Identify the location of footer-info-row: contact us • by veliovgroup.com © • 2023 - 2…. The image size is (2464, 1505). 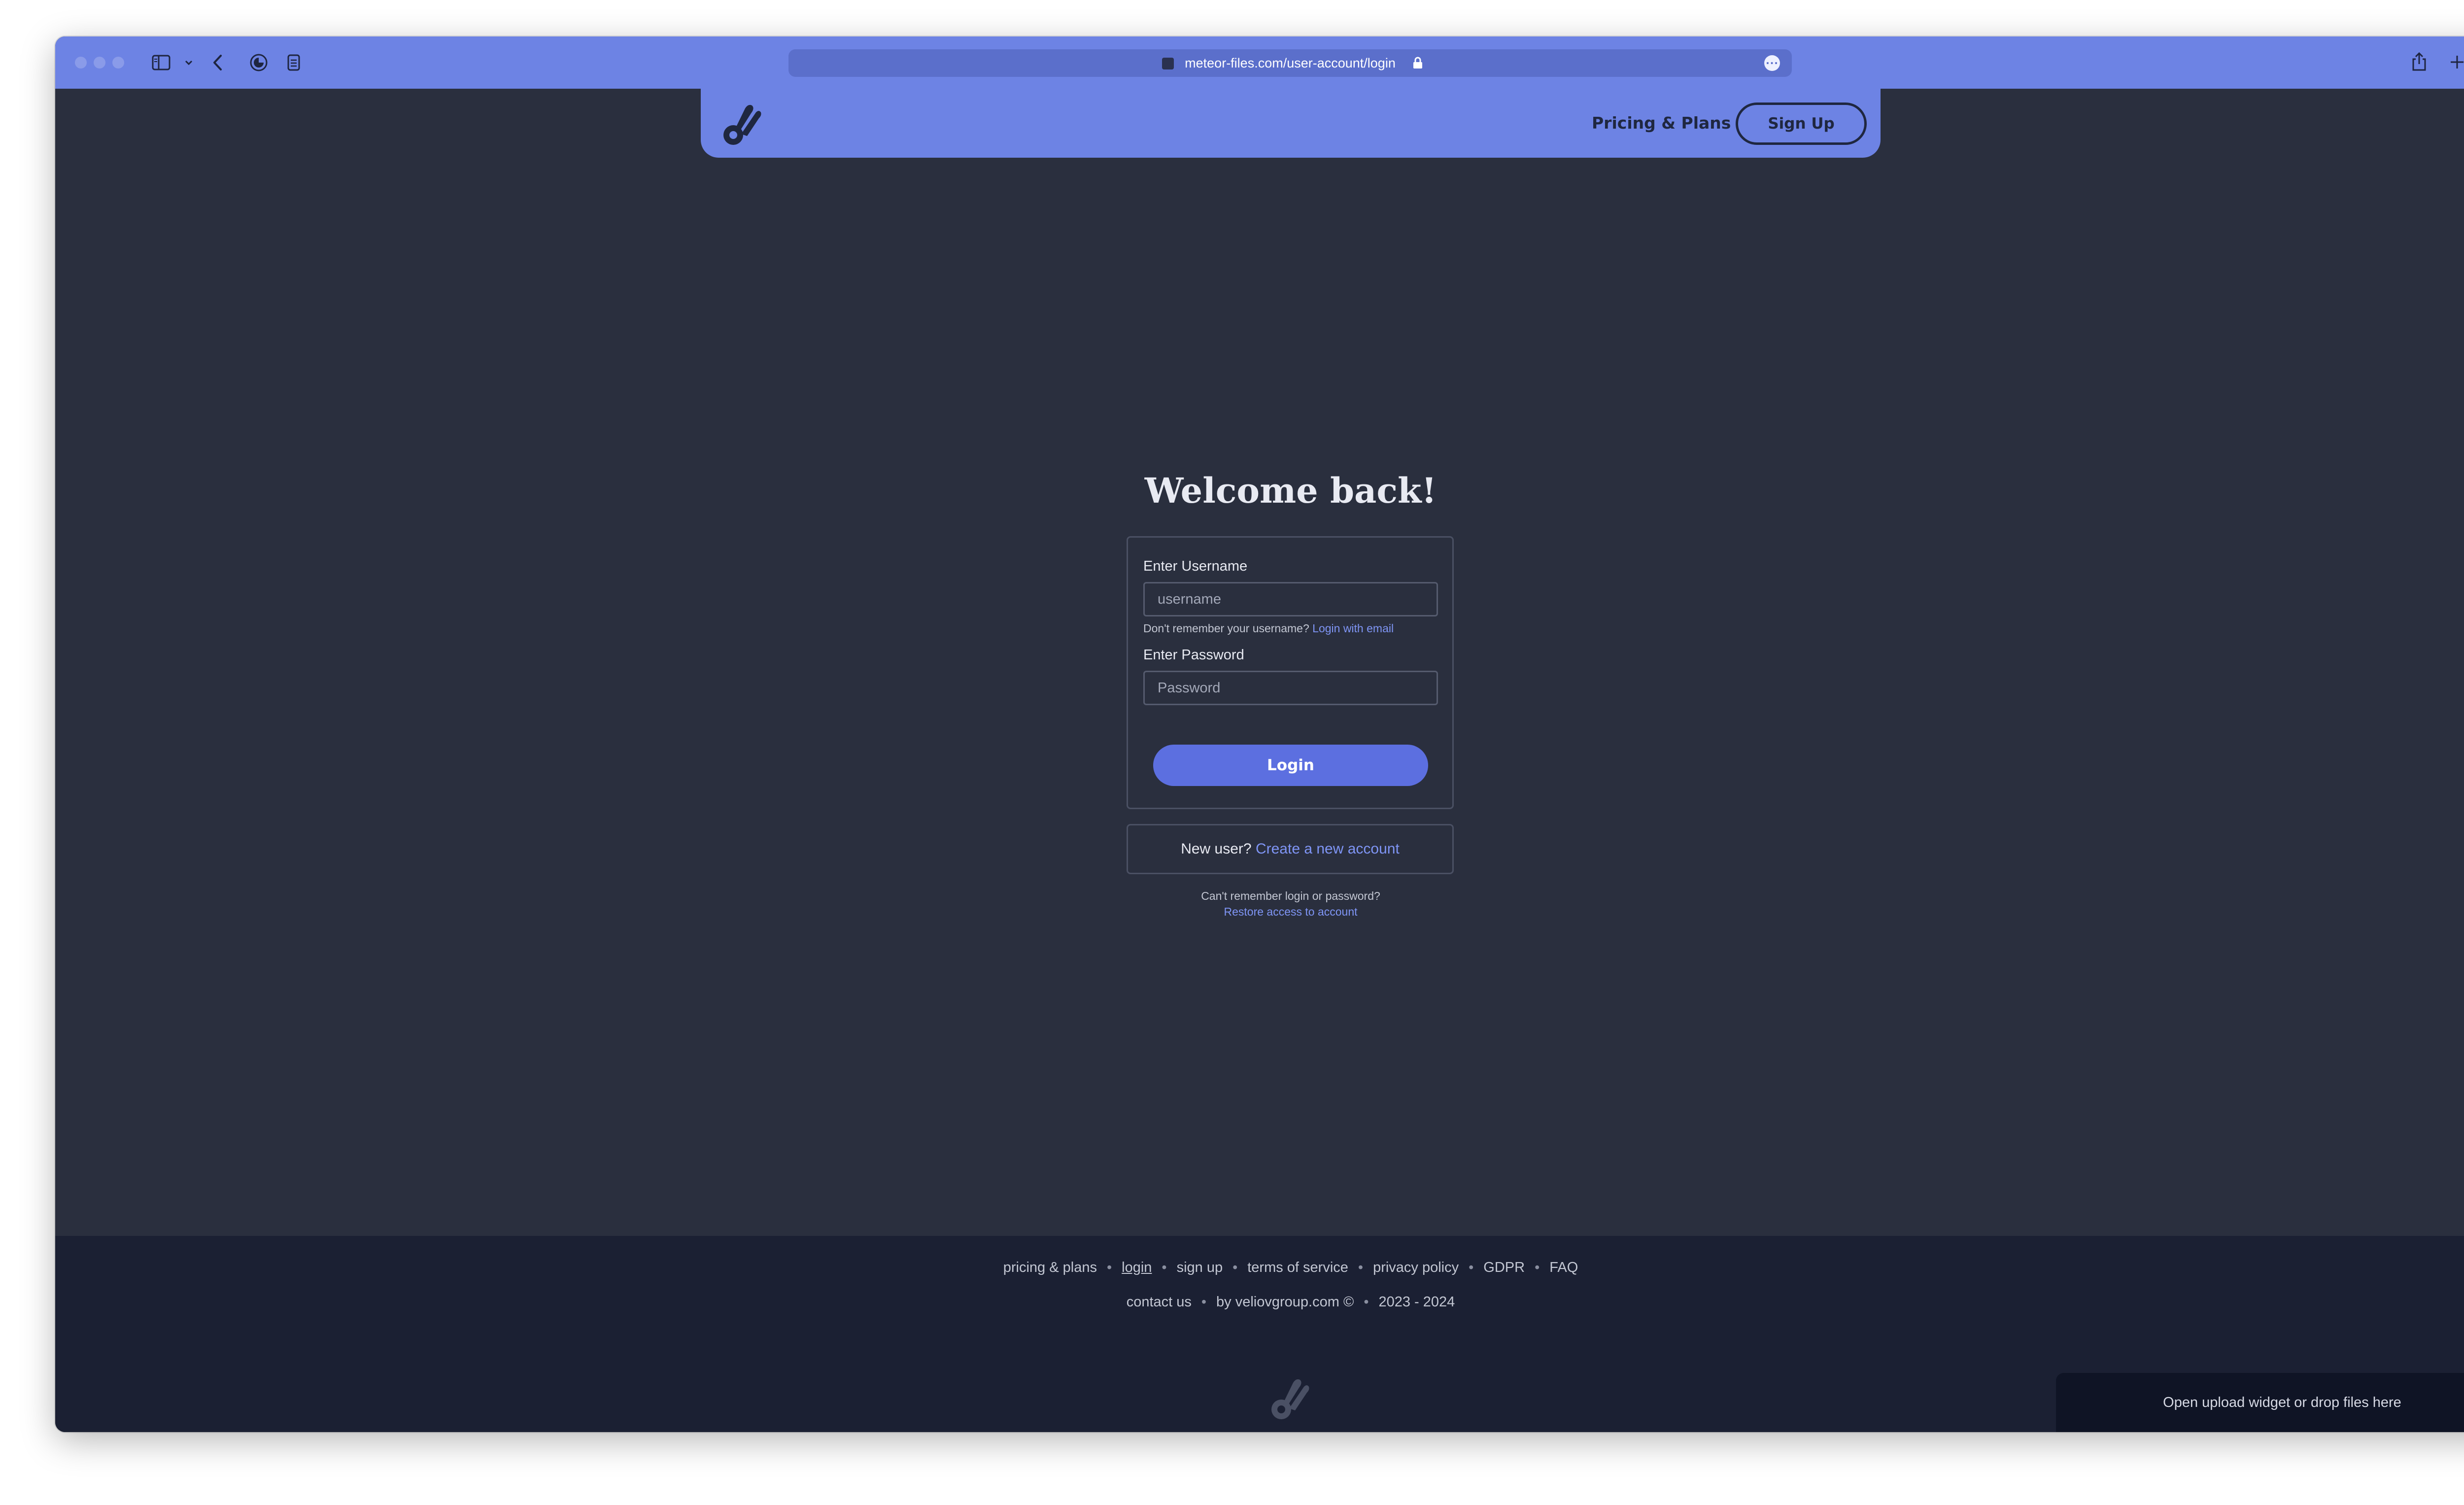
(1259, 1302).